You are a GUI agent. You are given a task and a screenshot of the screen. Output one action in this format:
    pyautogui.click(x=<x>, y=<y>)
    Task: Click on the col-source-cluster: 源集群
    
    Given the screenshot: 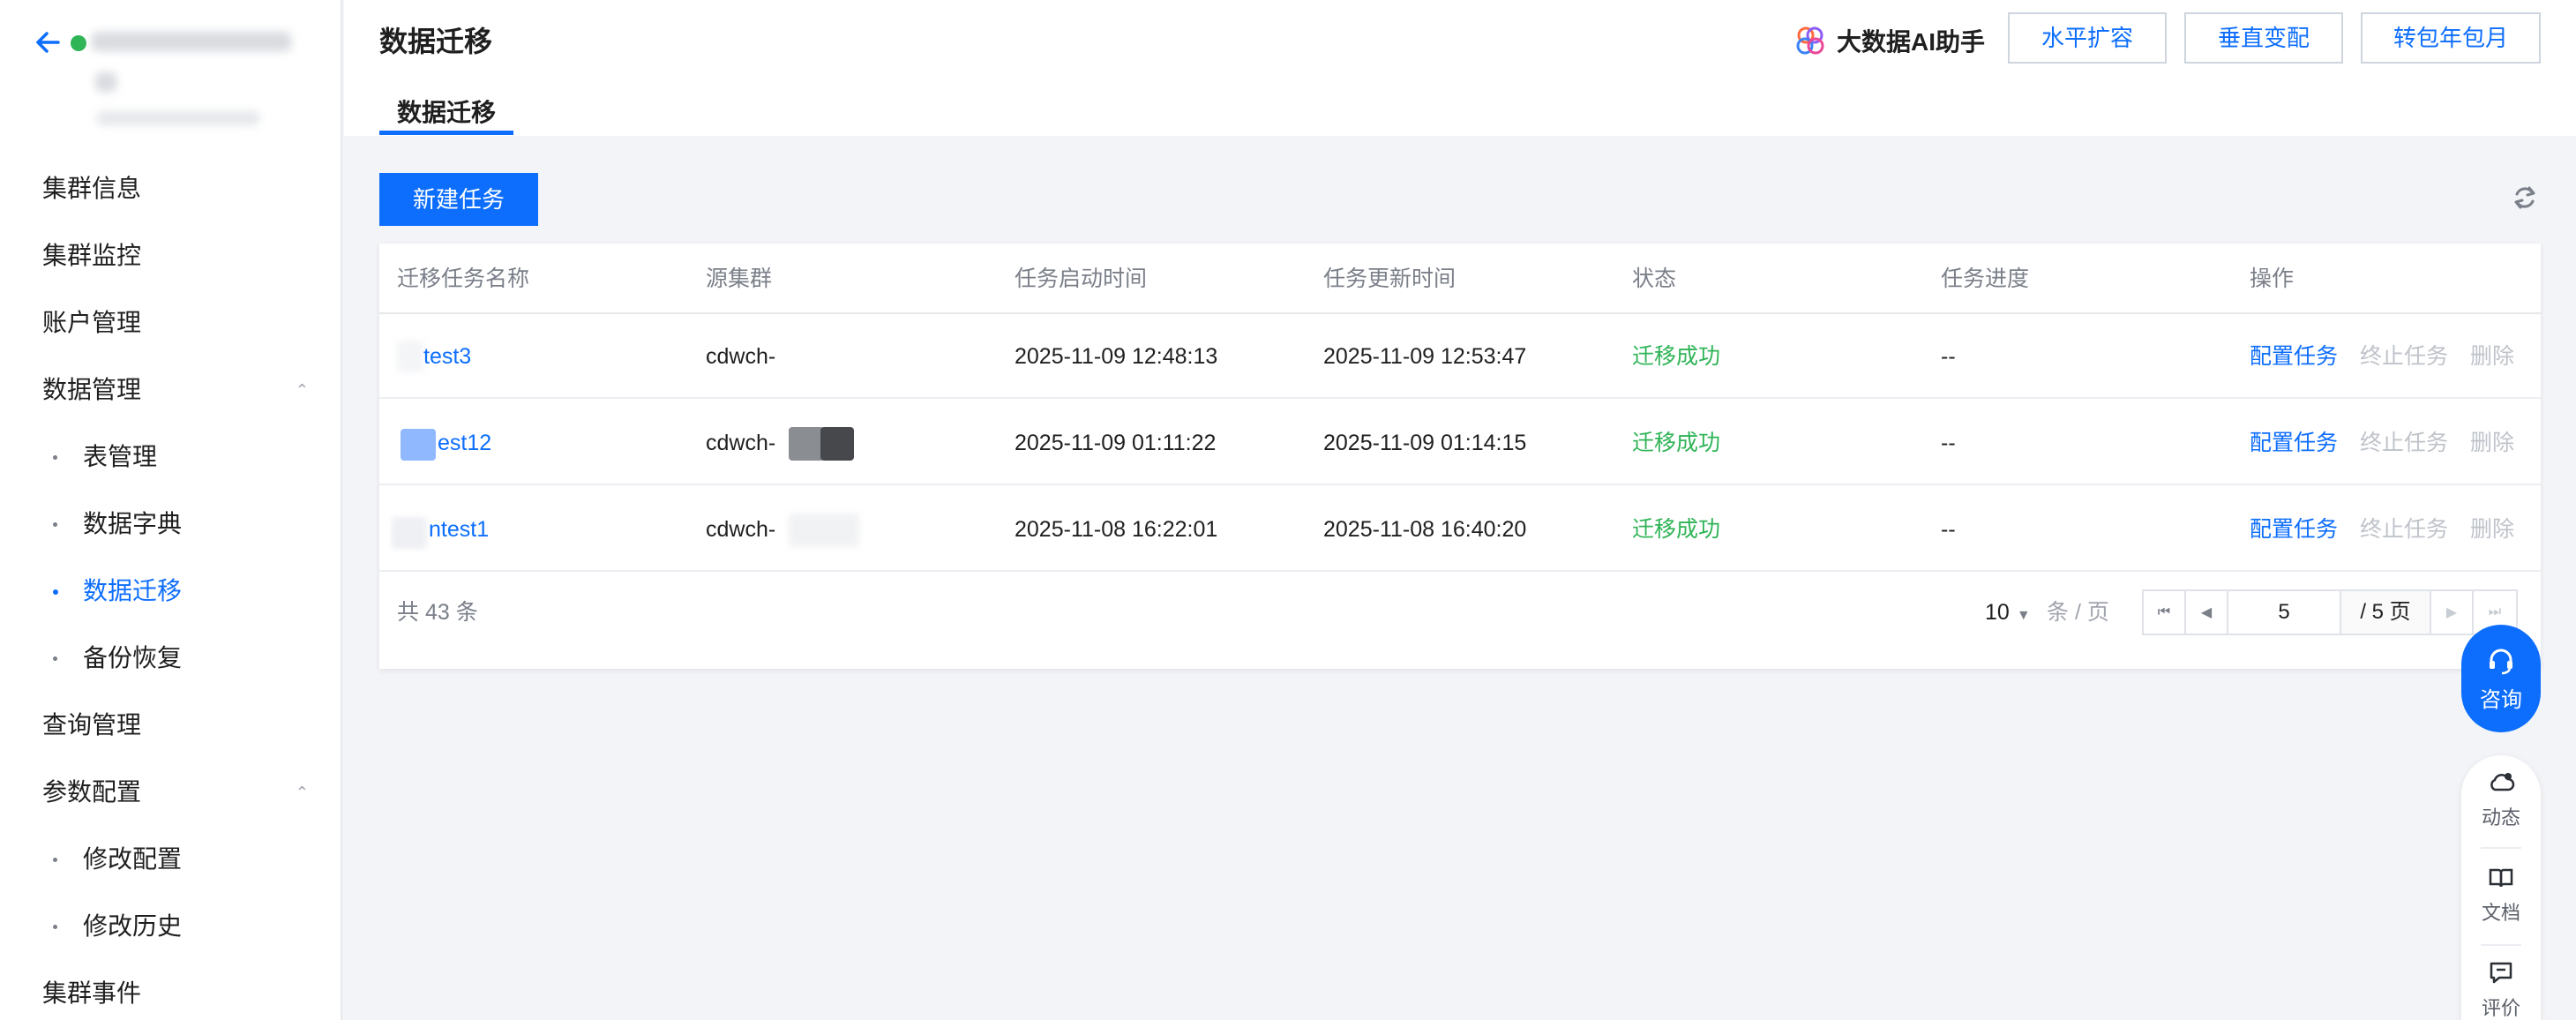 What is the action you would take?
    pyautogui.click(x=740, y=278)
    